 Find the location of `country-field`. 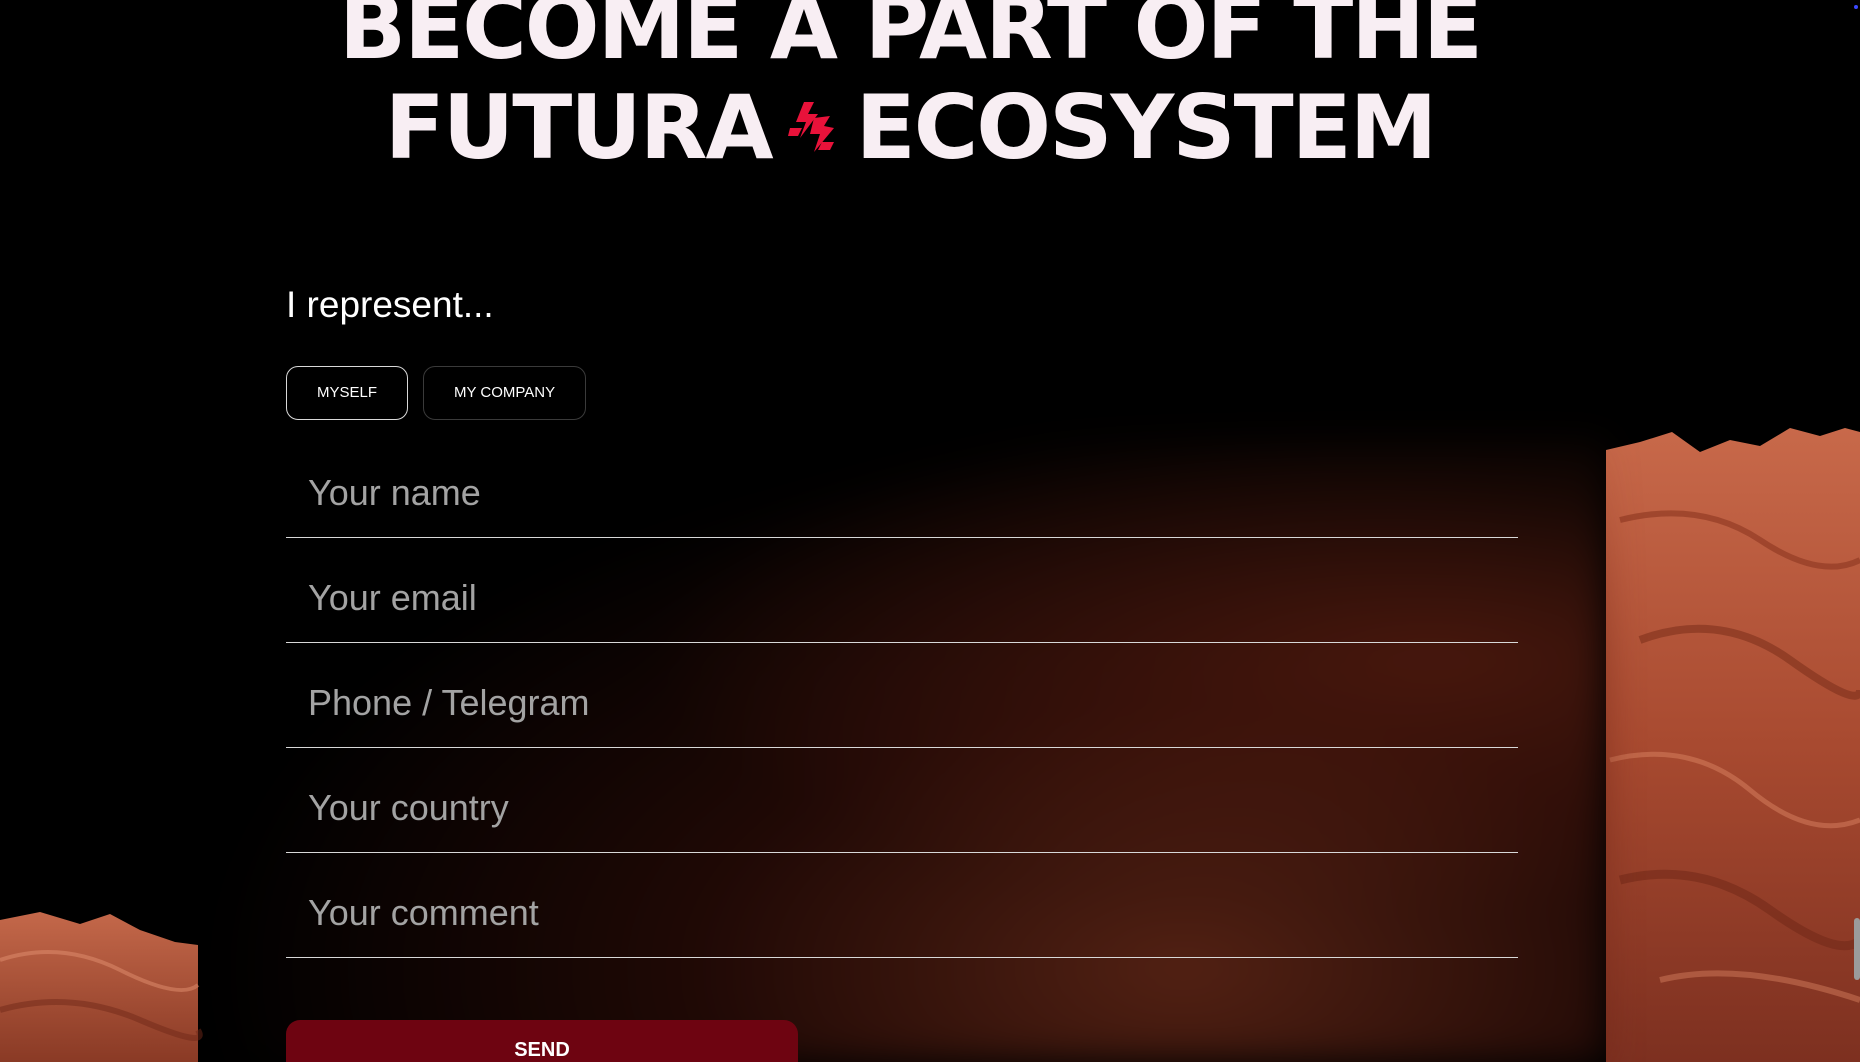

country-field is located at coordinates (902, 800).